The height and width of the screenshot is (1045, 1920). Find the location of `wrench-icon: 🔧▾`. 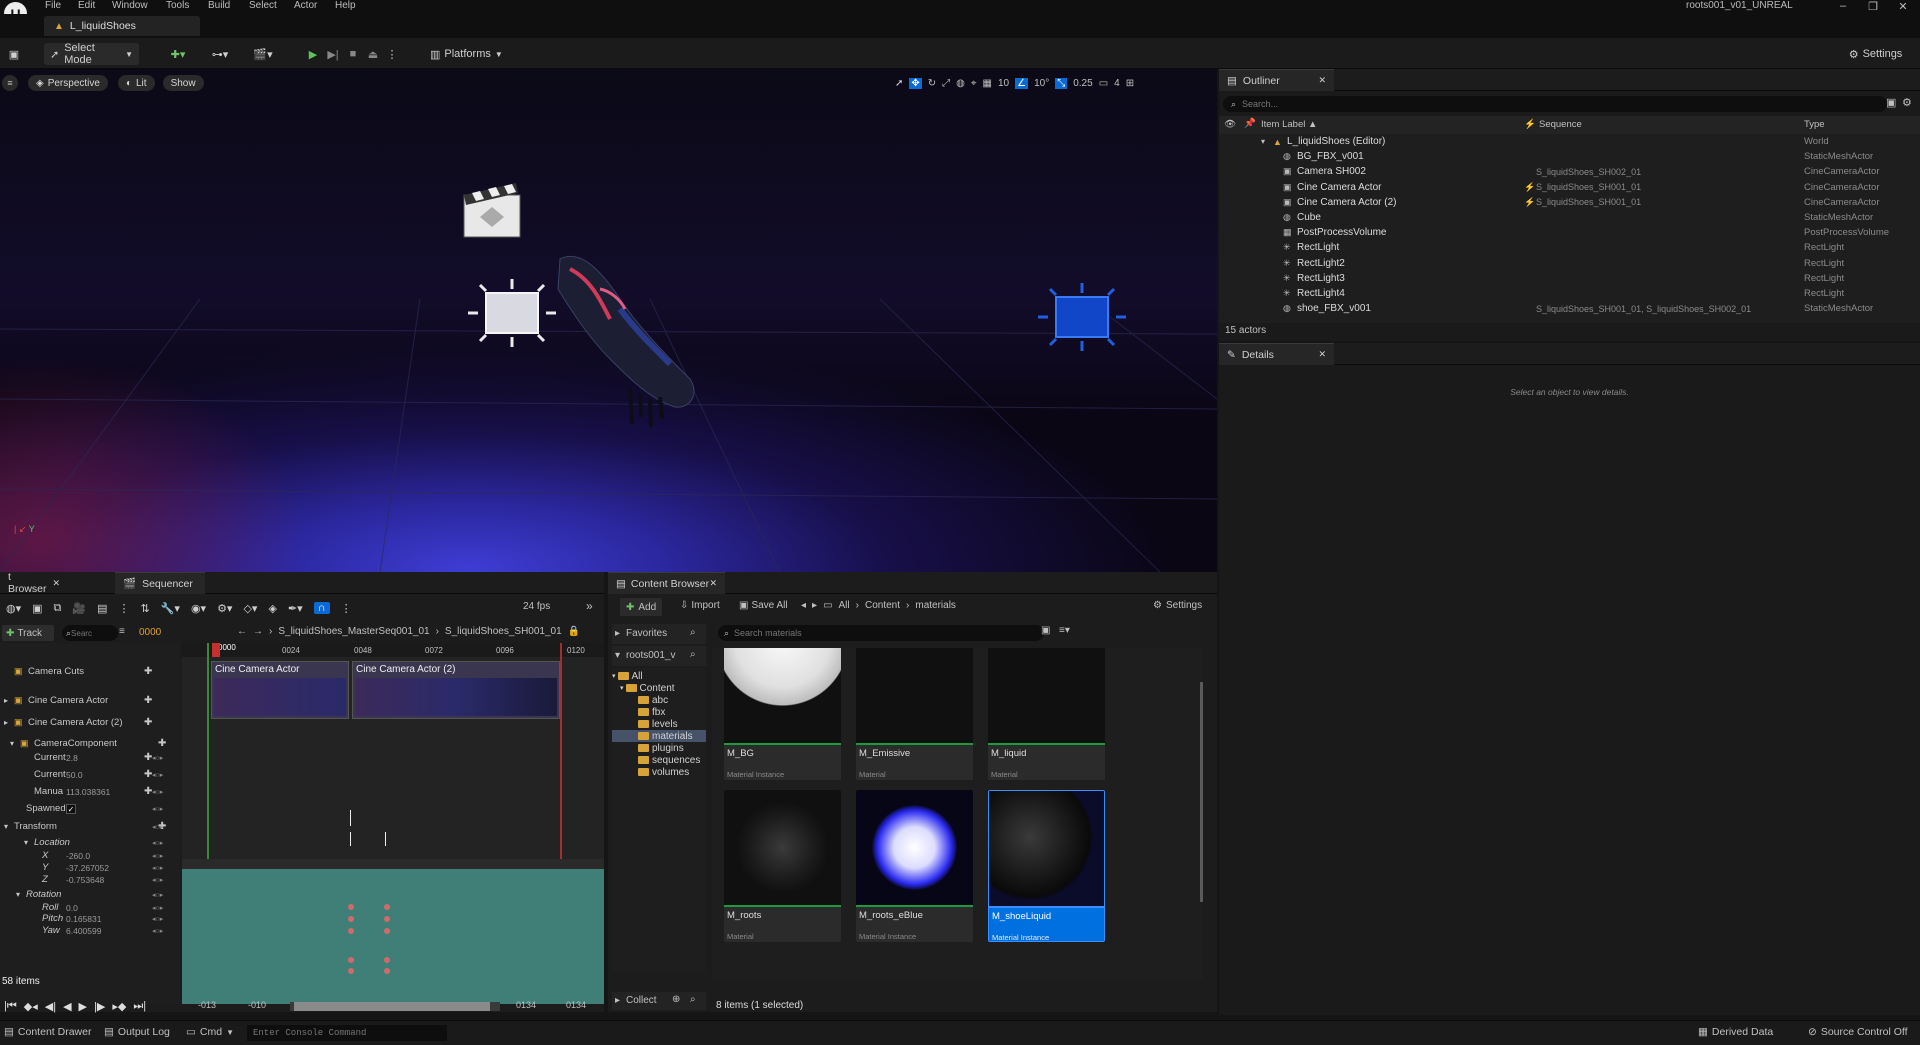

wrench-icon: 🔧▾ is located at coordinates (170, 608).